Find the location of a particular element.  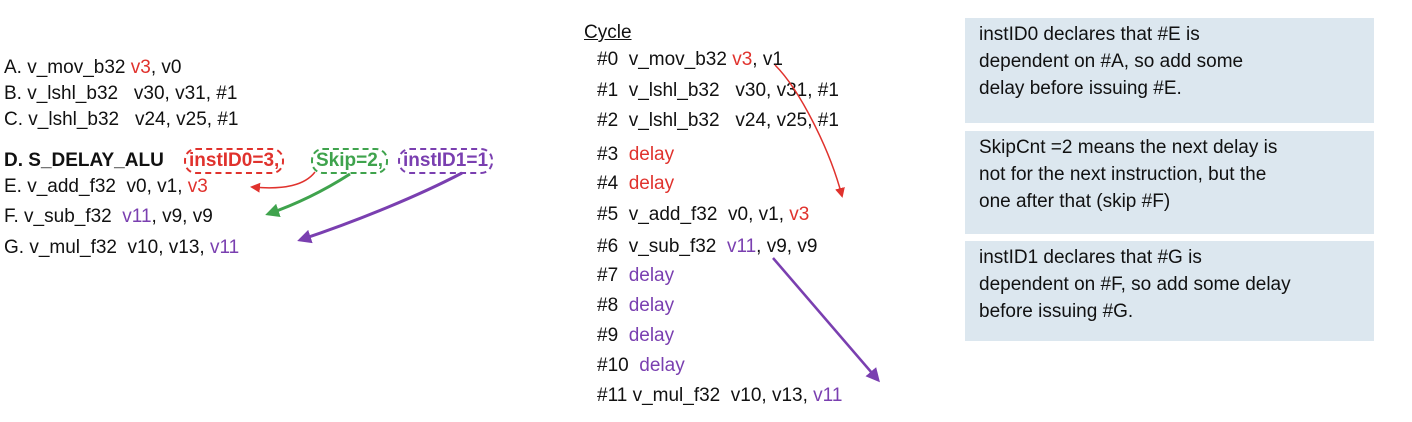

arrow-instid1-to-g is located at coordinates (380, 207).